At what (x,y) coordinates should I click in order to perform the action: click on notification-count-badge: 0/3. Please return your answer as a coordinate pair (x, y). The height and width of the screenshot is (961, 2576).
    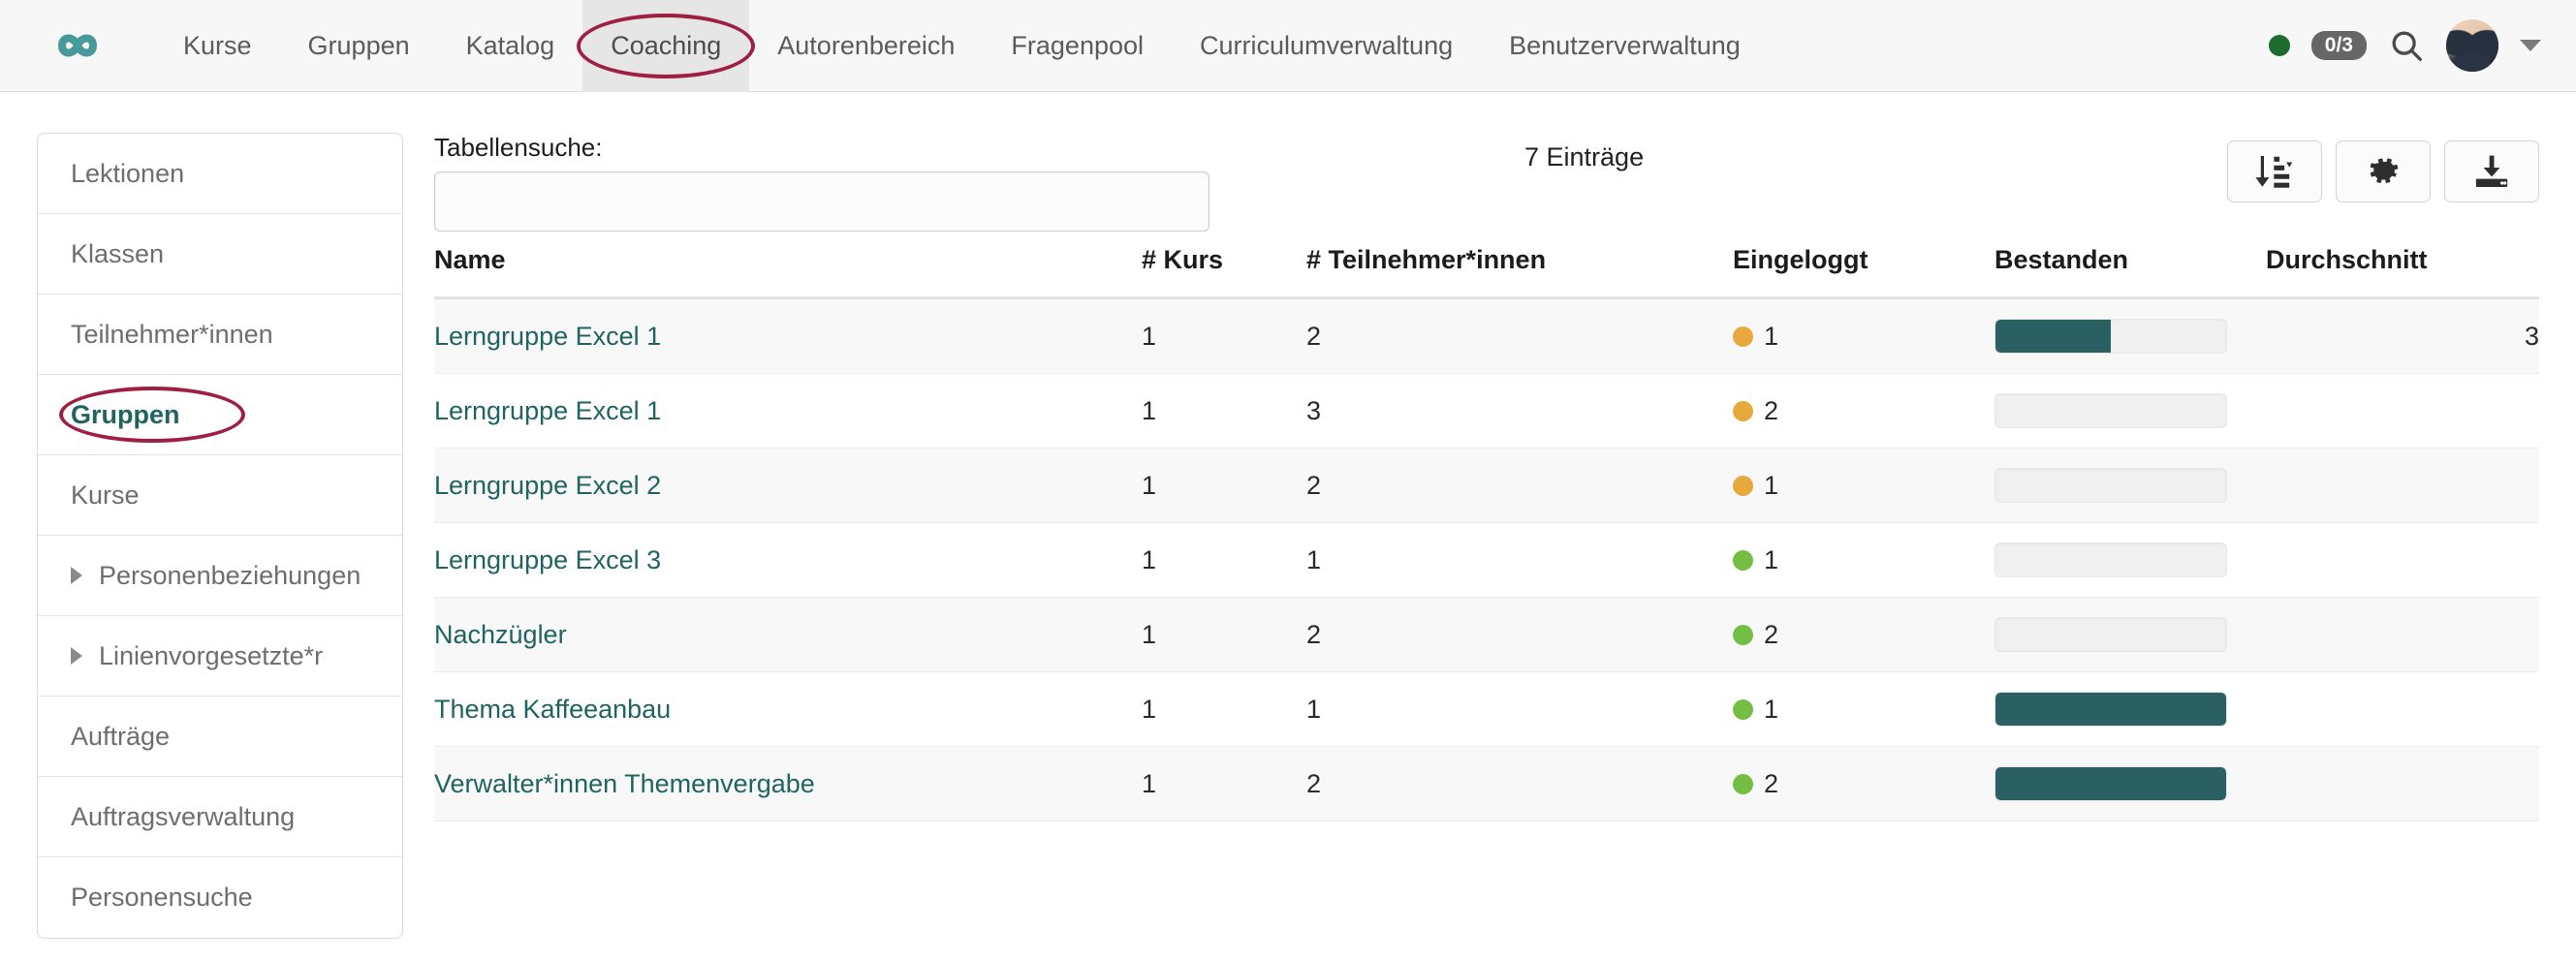
    Looking at the image, I should click on (2338, 45).